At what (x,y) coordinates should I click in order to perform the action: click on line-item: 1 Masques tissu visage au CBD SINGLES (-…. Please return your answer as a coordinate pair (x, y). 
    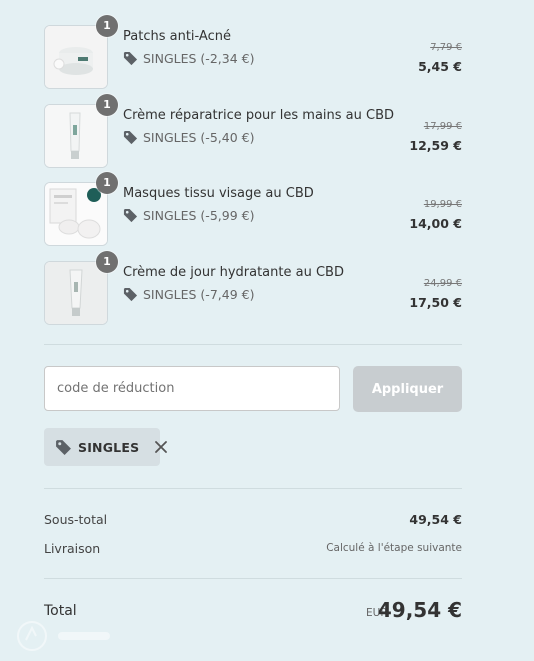
    Looking at the image, I should click on (253, 209).